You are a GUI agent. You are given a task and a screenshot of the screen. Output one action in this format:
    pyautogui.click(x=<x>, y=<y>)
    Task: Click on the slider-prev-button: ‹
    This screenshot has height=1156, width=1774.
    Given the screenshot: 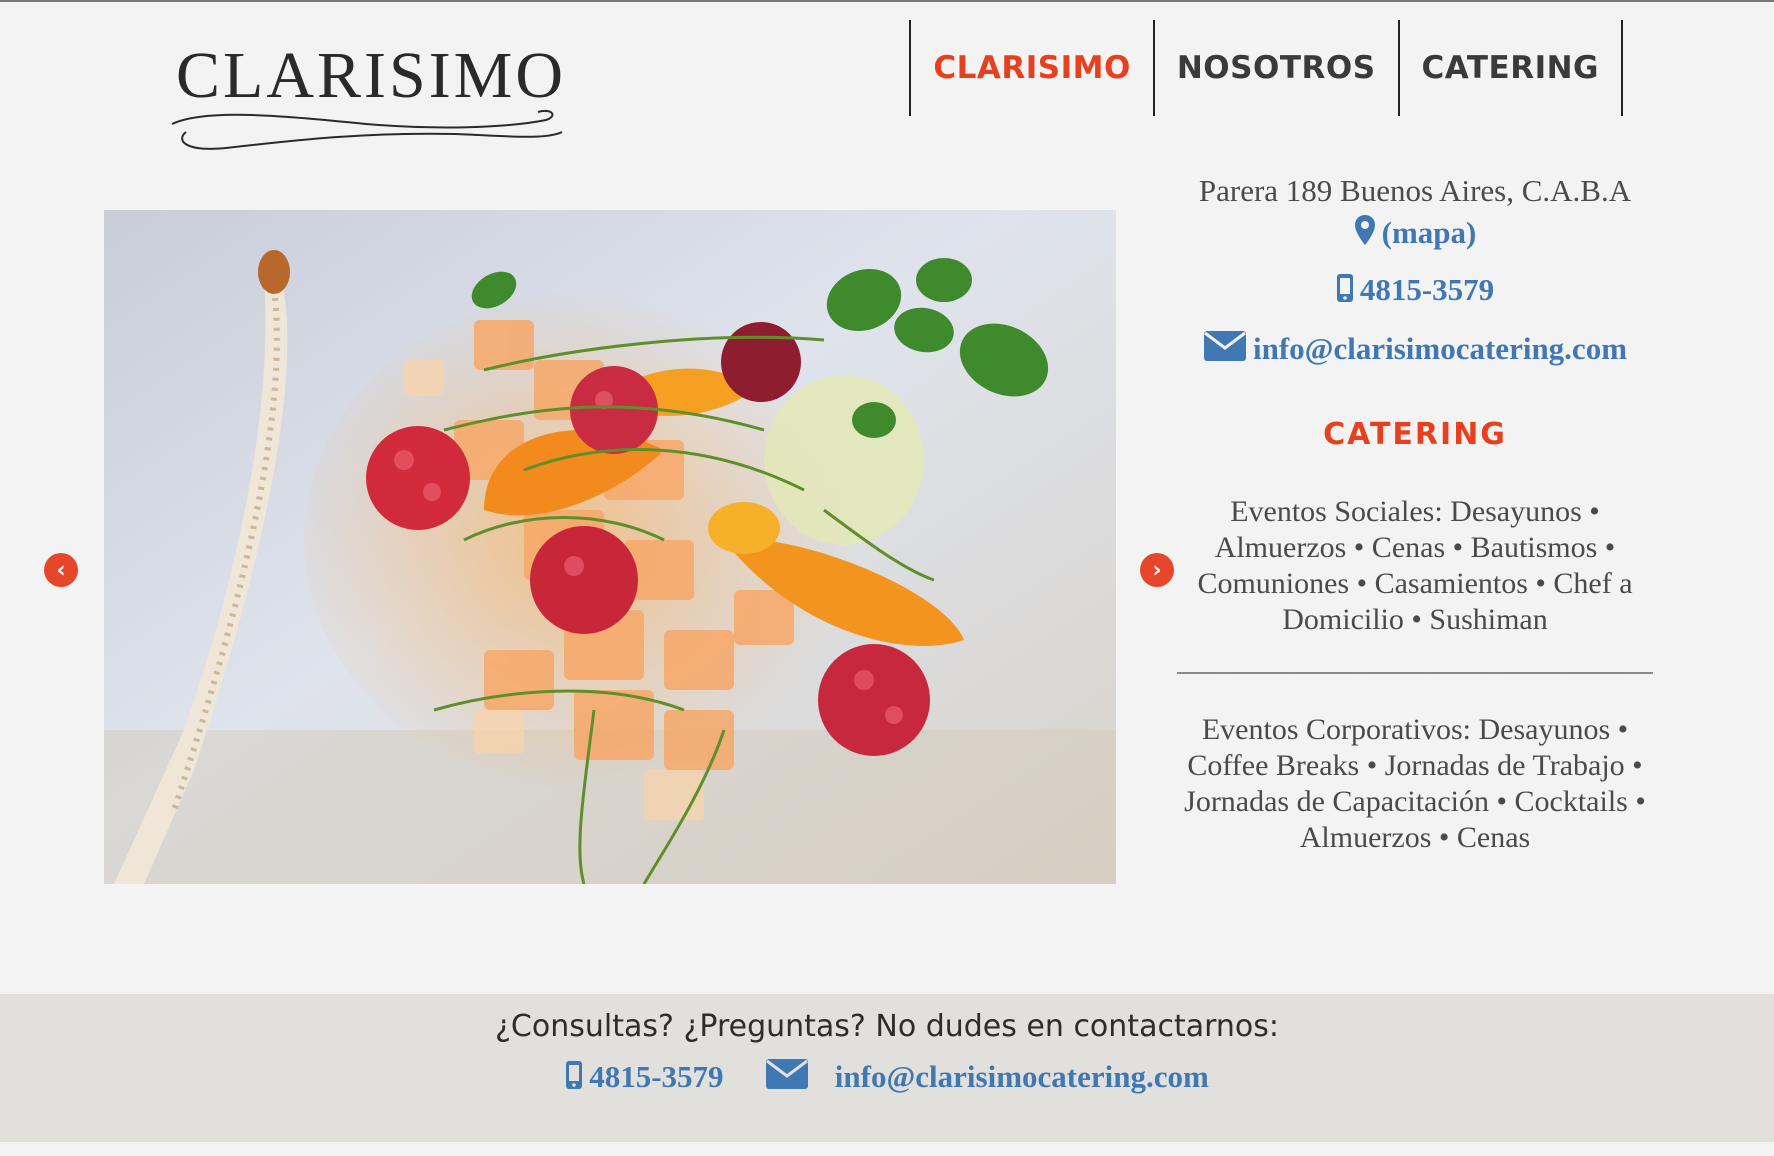 What is the action you would take?
    pyautogui.click(x=61, y=570)
    